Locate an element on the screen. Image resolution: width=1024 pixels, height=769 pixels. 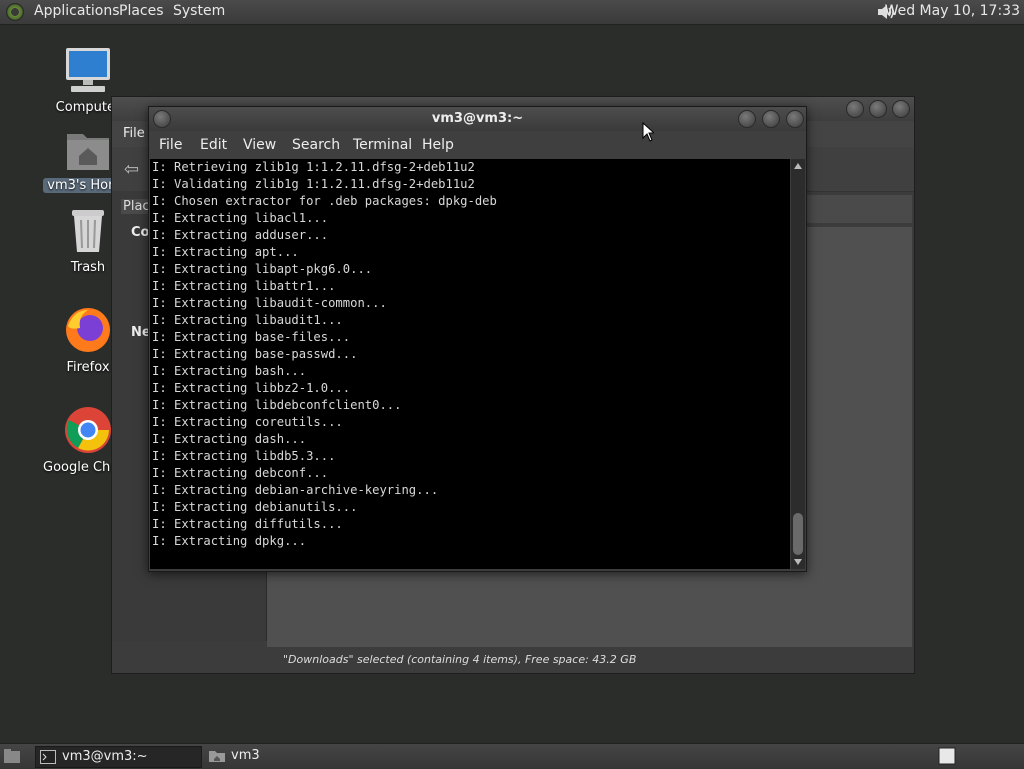
menu-search: Search is located at coordinates (316, 145).